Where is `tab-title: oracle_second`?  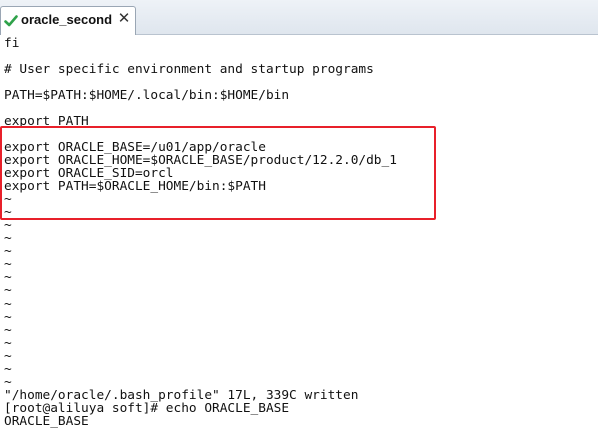
tab-title: oracle_second is located at coordinates (67, 19).